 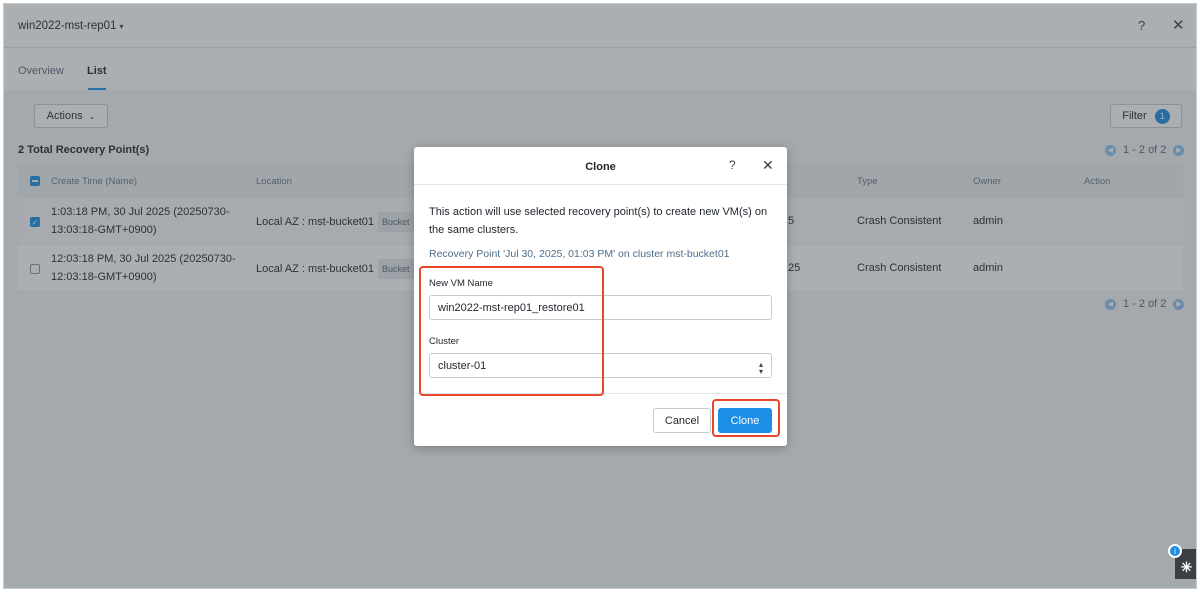 What do you see at coordinates (1175, 551) in the screenshot?
I see `info-badge-icon: i` at bounding box center [1175, 551].